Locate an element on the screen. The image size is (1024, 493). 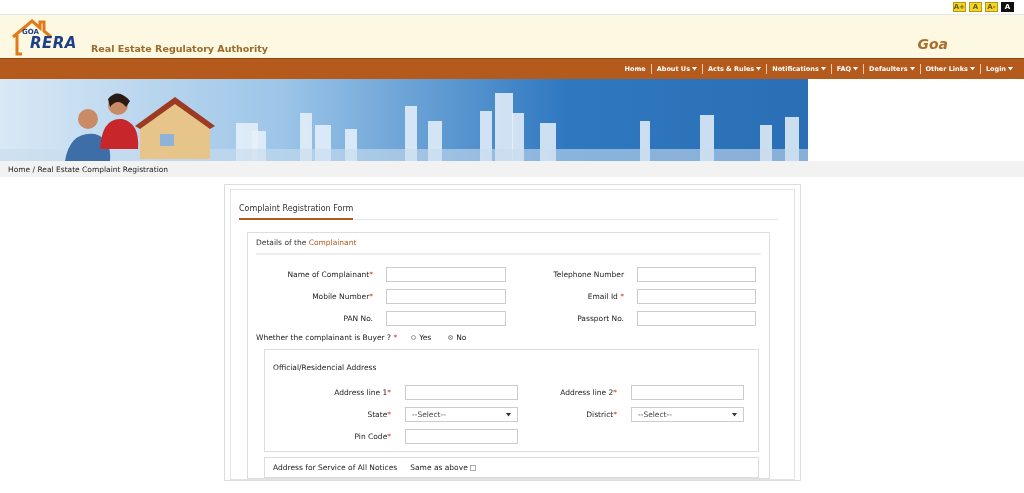
form-title: Complaint Registration Form is located at coordinates (296, 212).